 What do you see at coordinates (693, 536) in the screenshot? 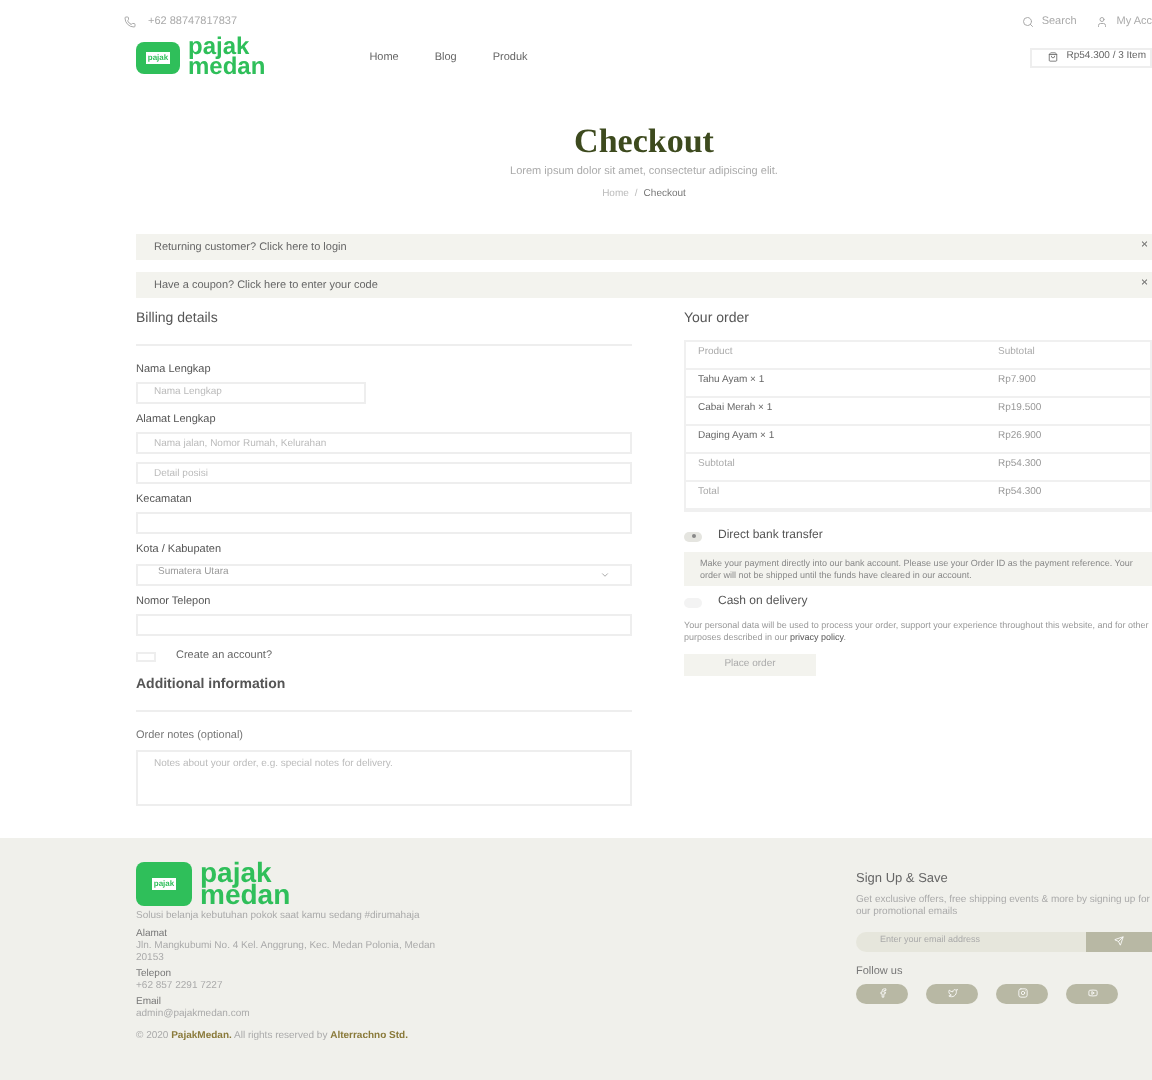
I see `radio-button` at bounding box center [693, 536].